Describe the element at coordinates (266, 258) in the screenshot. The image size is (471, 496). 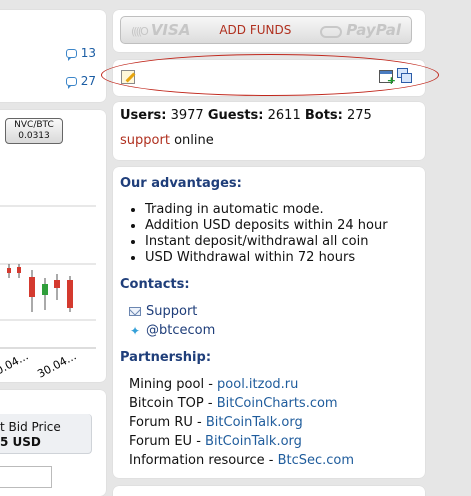
I see `advantage-item: USD Withdrawal within 72 hours` at that location.